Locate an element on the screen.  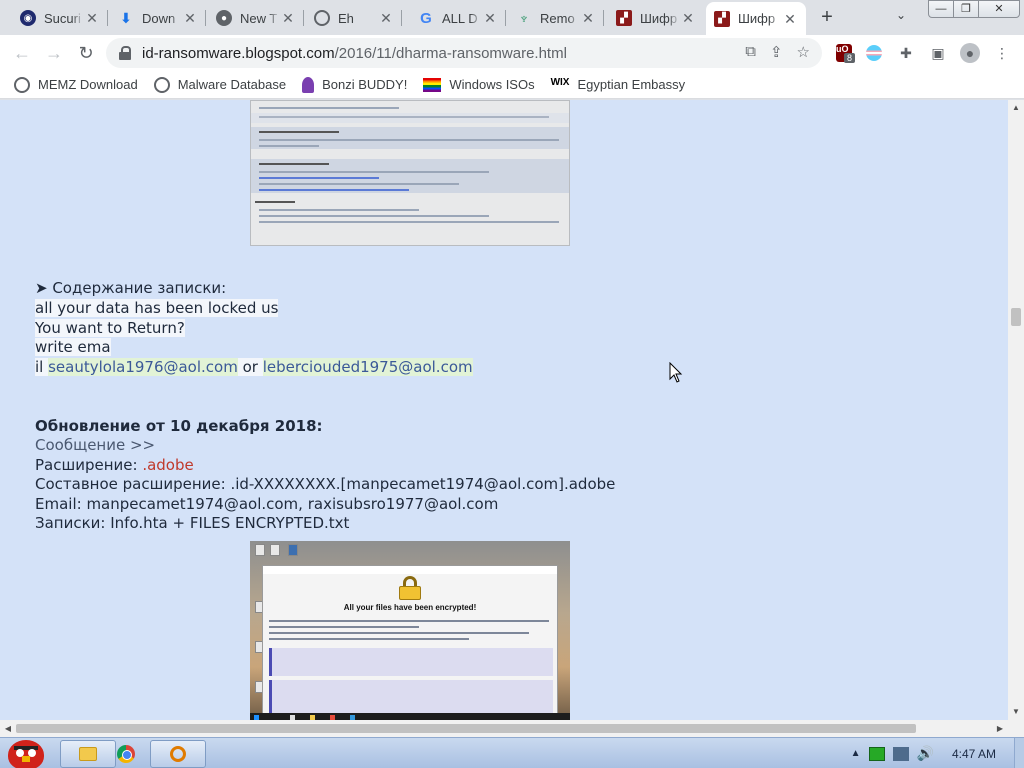
forward-arrow-icon: → is located at coordinates (54, 53).